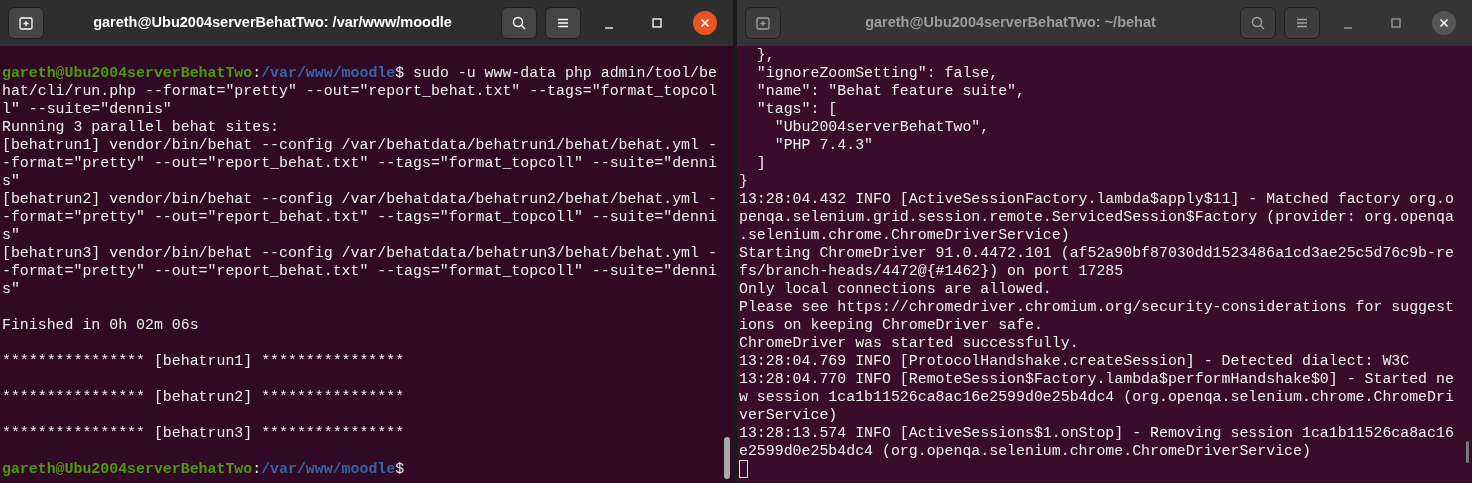 The height and width of the screenshot is (483, 1472). Describe the element at coordinates (1096, 307) in the screenshot. I see `terminal-line: Please see https://chromedriver.chromium.org/security-considerations for suggest` at that location.